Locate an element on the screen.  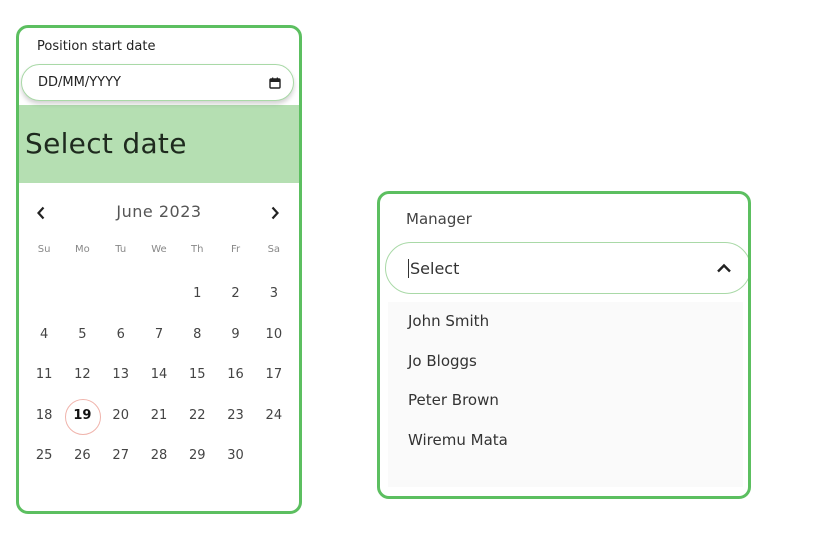
calendar-day: 21 is located at coordinates (159, 416).